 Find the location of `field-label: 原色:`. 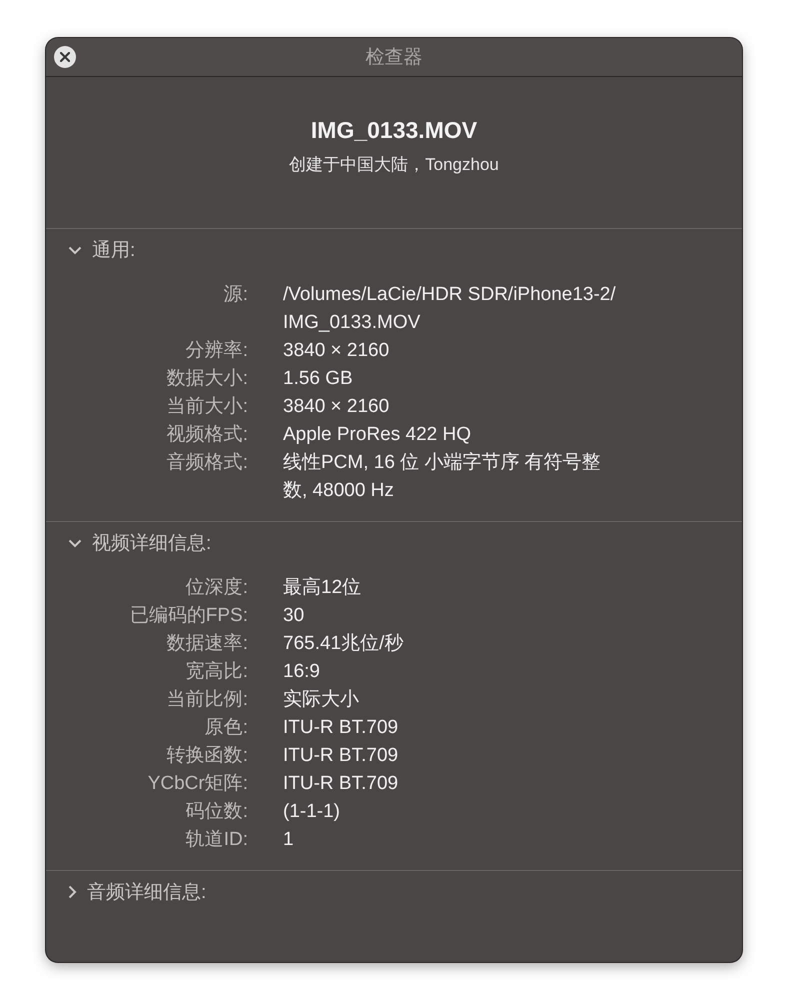

field-label: 原色: is located at coordinates (226, 728).